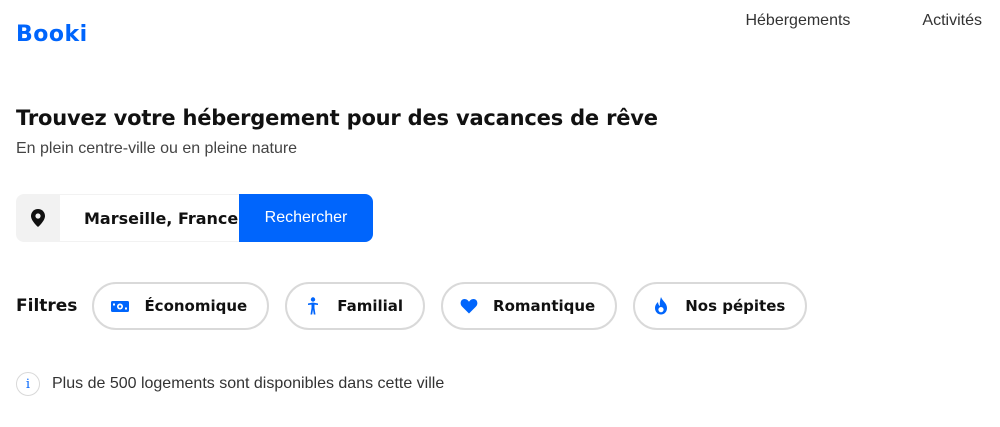 The width and height of the screenshot is (1000, 427). Describe the element at coordinates (52, 35) in the screenshot. I see `booki-logo: Booki` at that location.